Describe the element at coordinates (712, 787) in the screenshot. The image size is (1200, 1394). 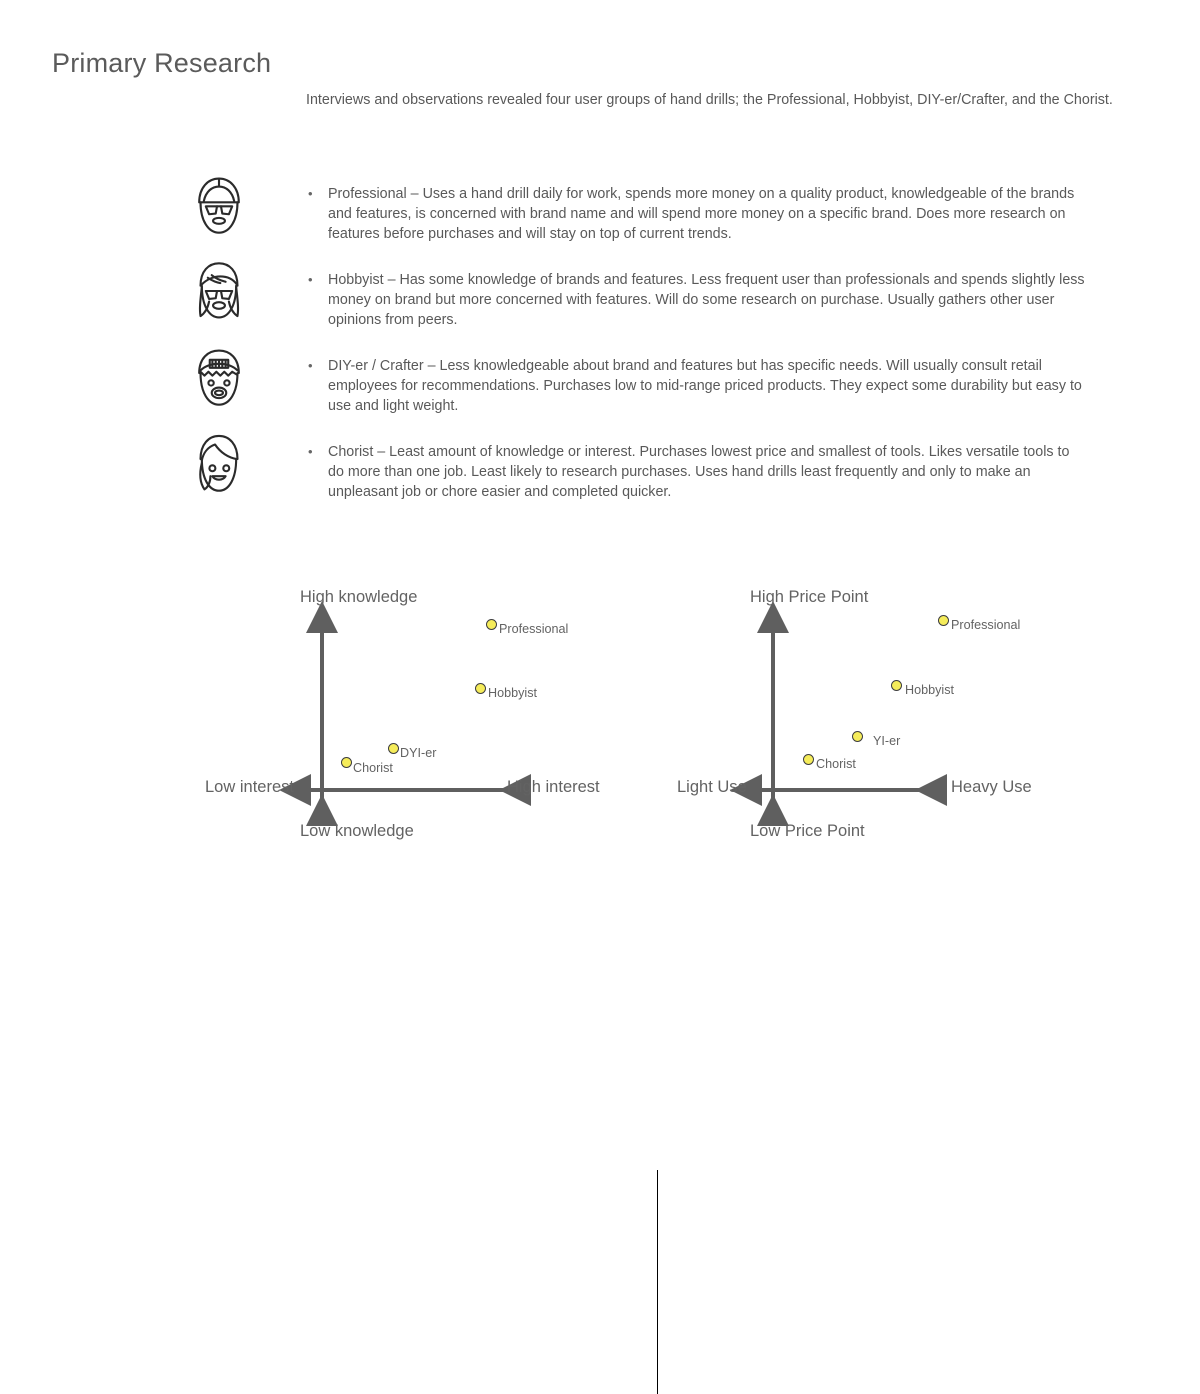
I see `axis-label-x-left: Light Use` at that location.